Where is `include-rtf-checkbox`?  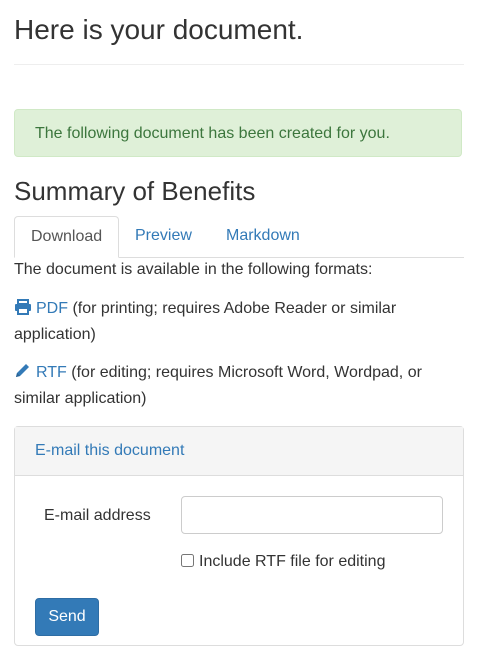
include-rtf-checkbox is located at coordinates (187, 560).